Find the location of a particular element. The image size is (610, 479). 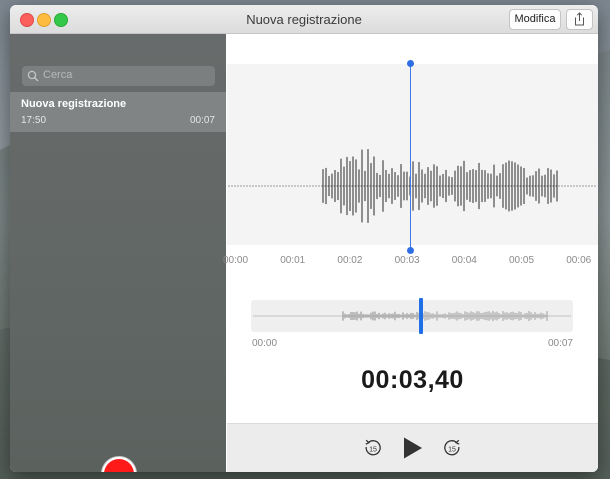

record-icon is located at coordinates (119, 465).